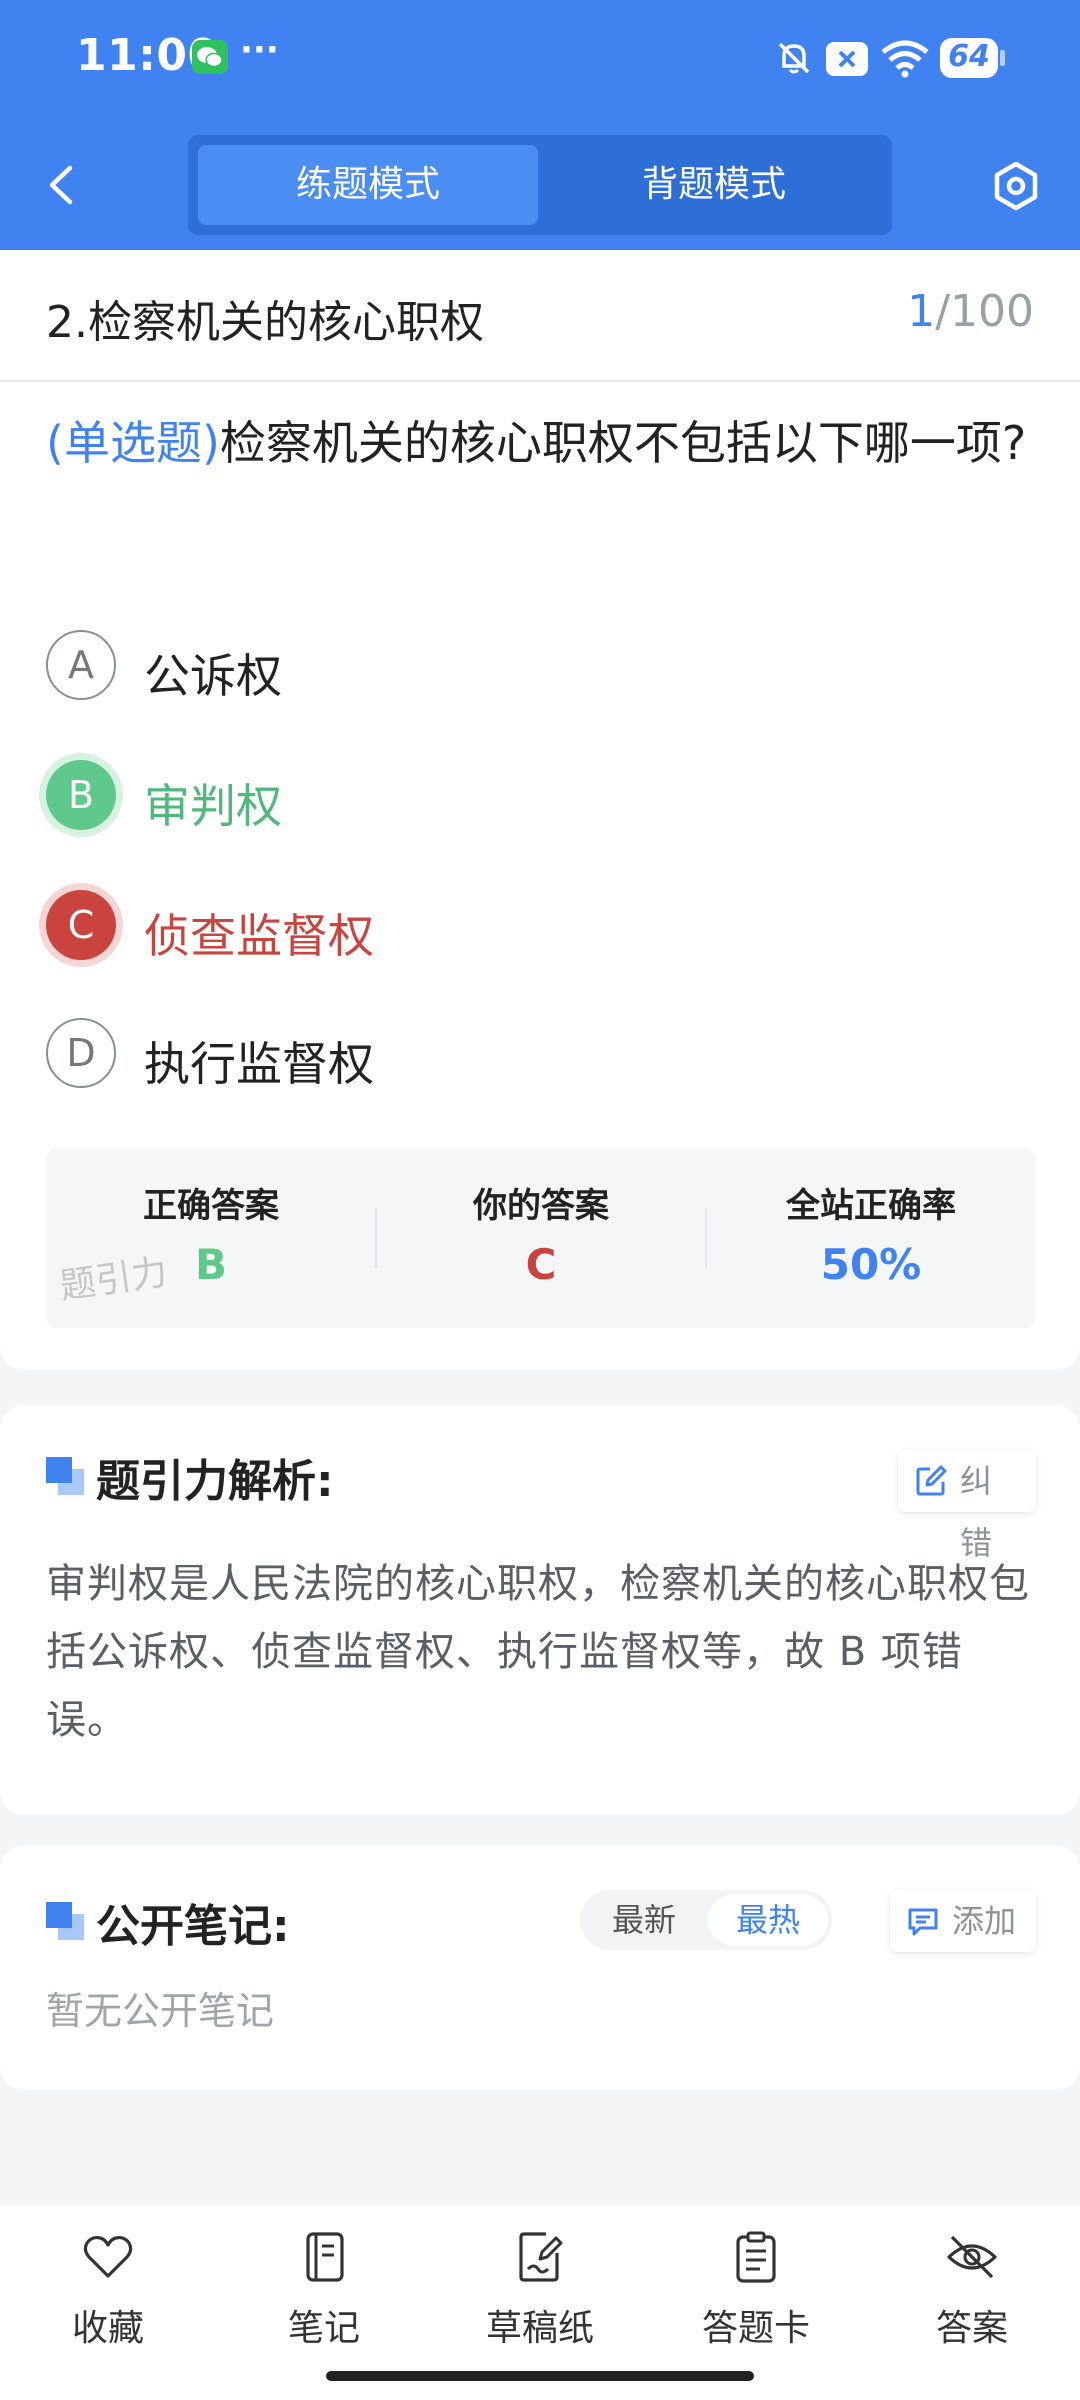 The image size is (1080, 2400). What do you see at coordinates (323, 2328) in the screenshot?
I see `tab-label: 笔记` at bounding box center [323, 2328].